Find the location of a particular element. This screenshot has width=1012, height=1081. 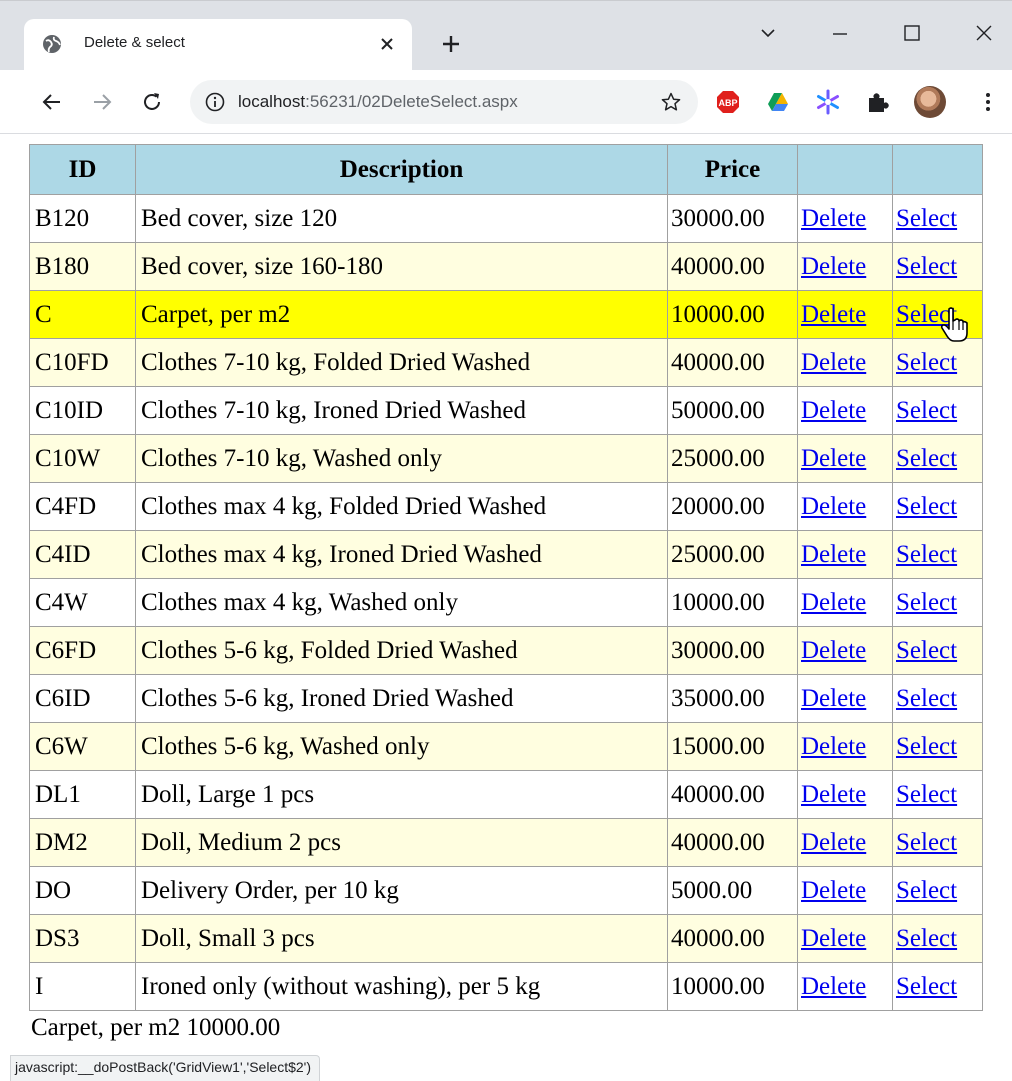

browser-toolbar: localhost:56231/02DeleteSelect.aspx ABP is located at coordinates (506, 102).